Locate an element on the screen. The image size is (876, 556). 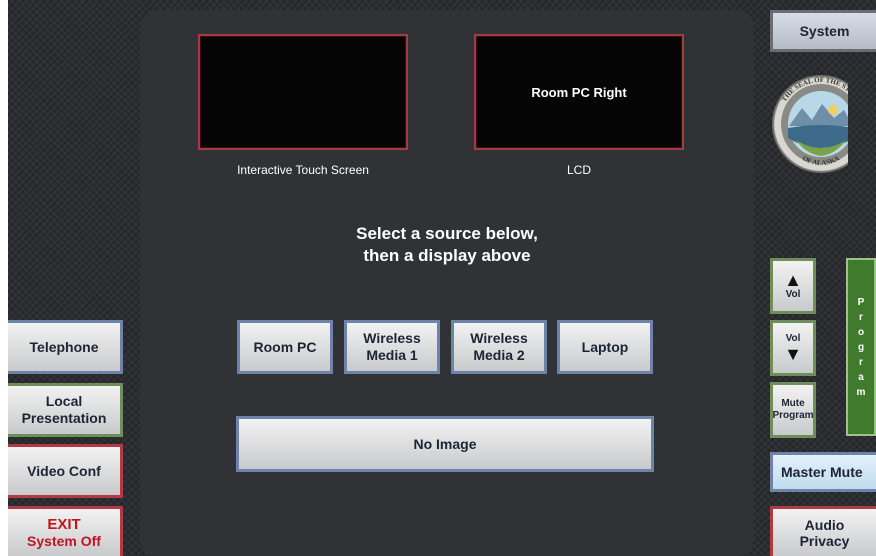
video-conf-label: Video Conf is located at coordinates (64, 470).